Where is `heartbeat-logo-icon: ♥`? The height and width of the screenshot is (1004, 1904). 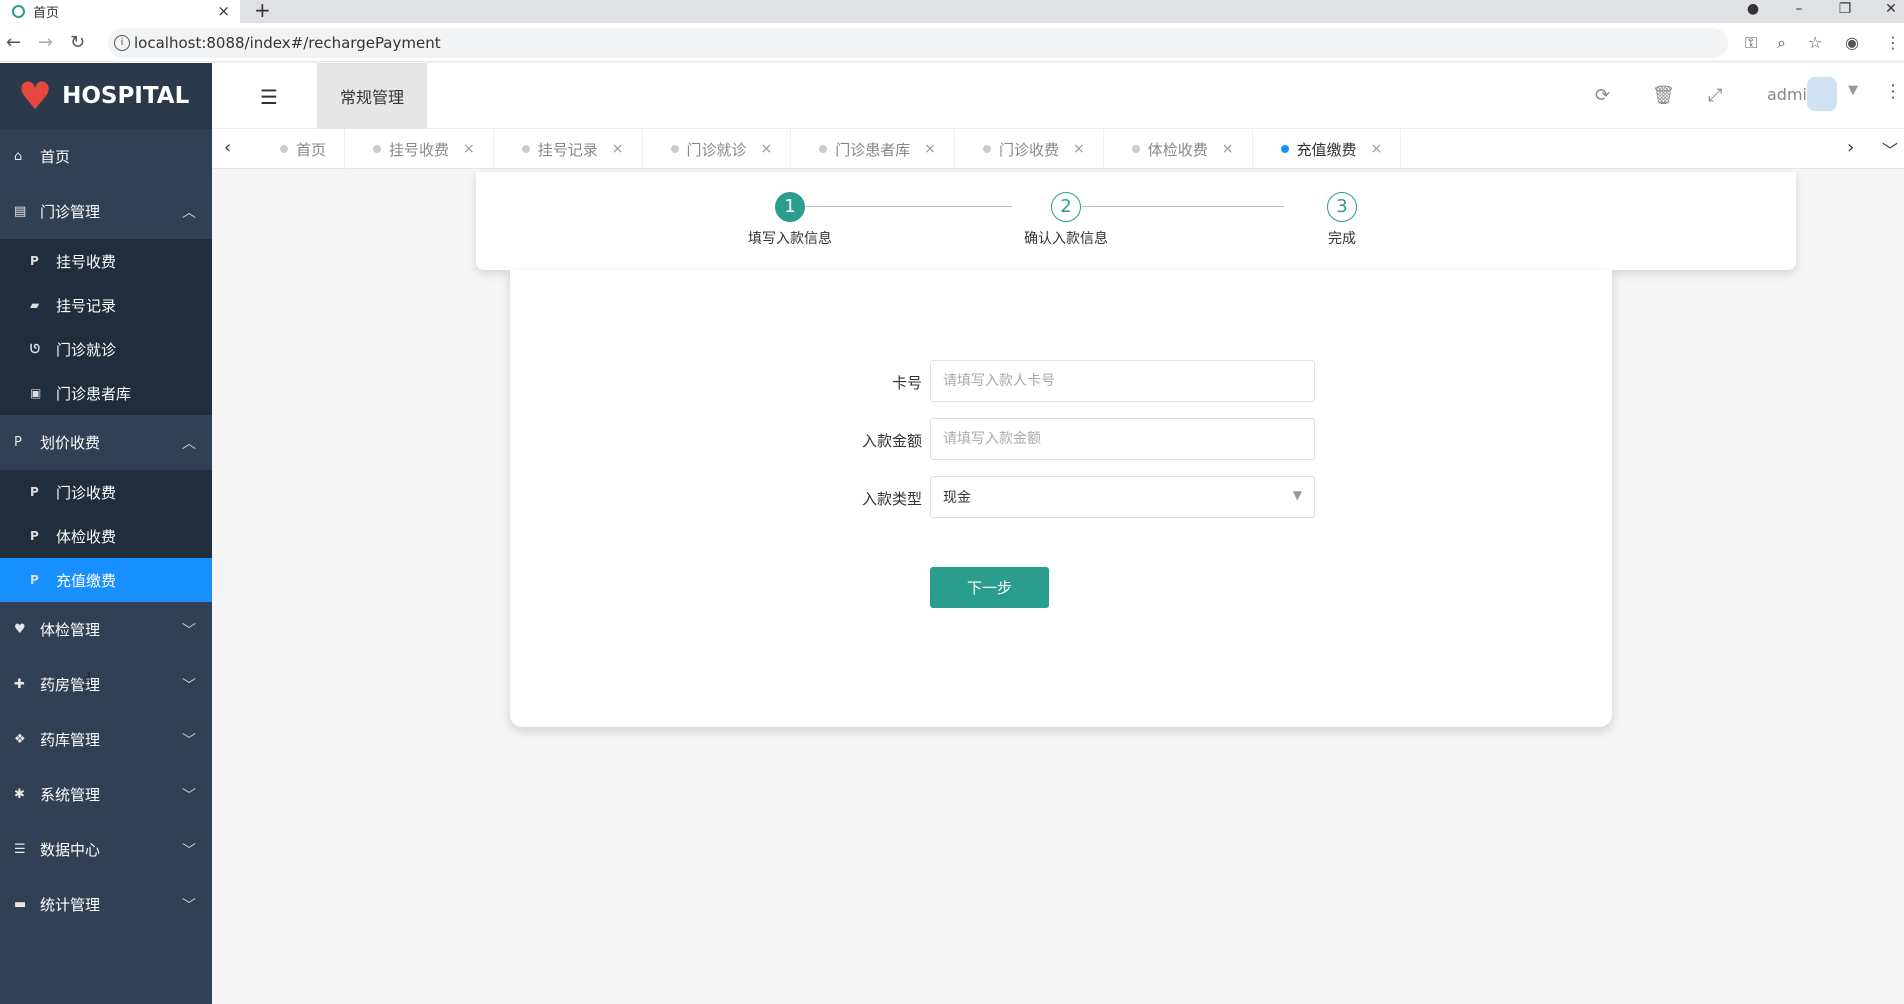
heartbeat-logo-icon: ♥ is located at coordinates (35, 96).